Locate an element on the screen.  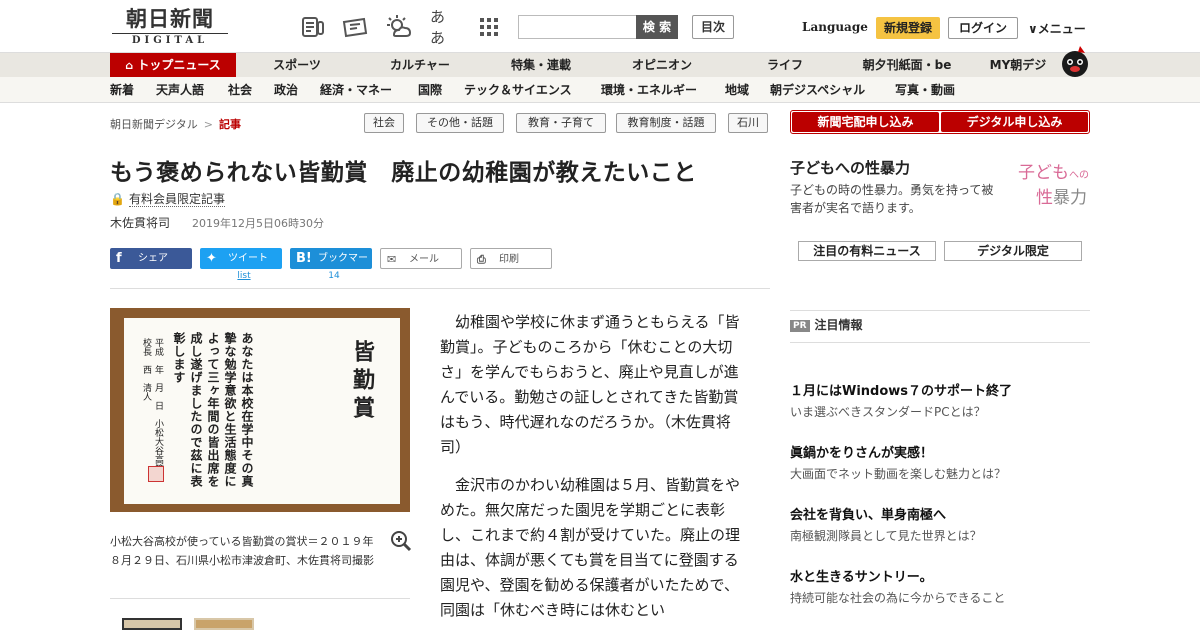
ad-title: 会社を背負い、単身南極へ is located at coordinates (868, 513).